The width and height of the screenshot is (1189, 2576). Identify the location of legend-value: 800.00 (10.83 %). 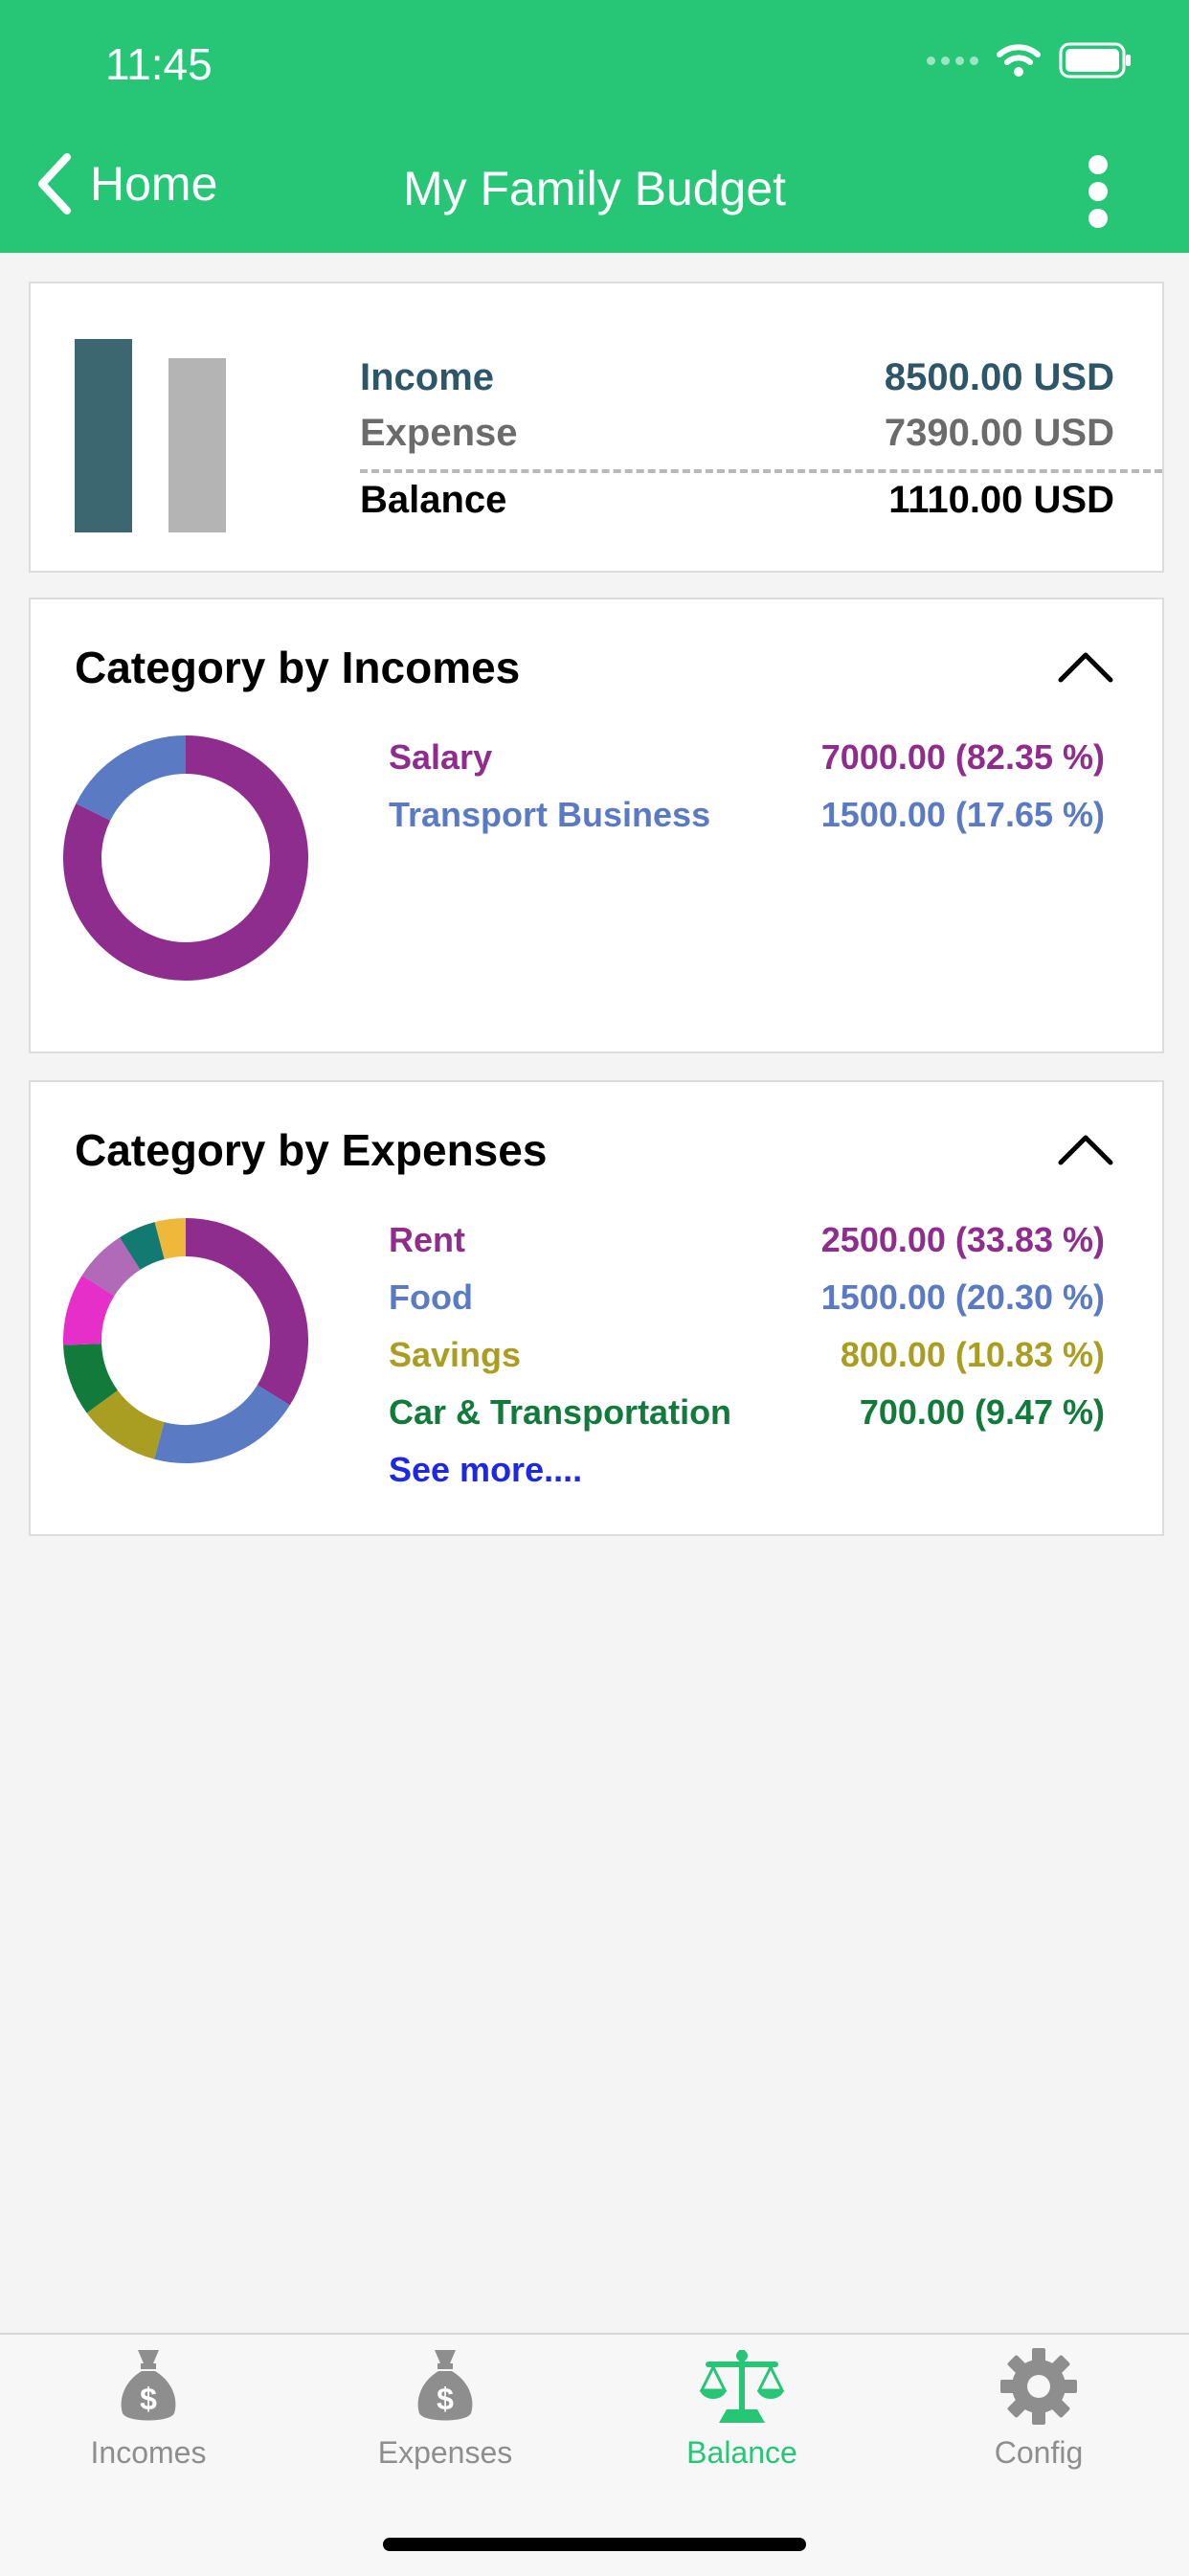
(972, 1354).